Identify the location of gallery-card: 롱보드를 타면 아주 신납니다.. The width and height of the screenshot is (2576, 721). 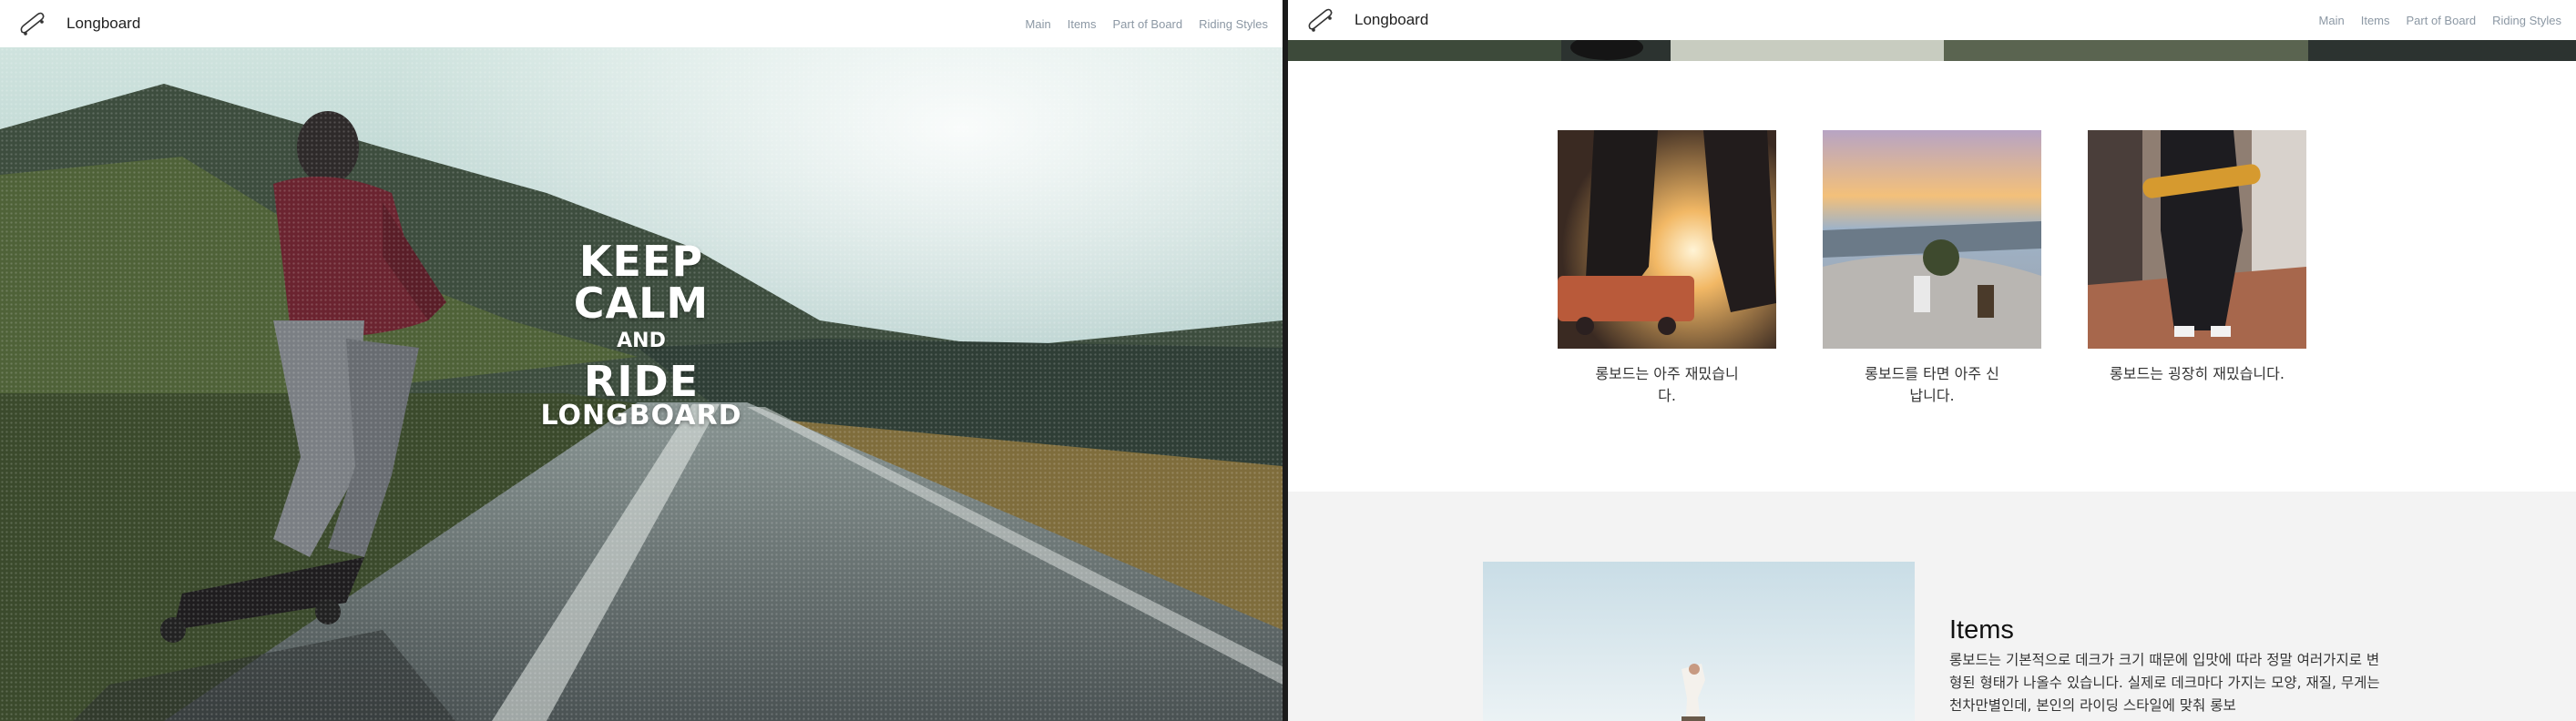
(1932, 268).